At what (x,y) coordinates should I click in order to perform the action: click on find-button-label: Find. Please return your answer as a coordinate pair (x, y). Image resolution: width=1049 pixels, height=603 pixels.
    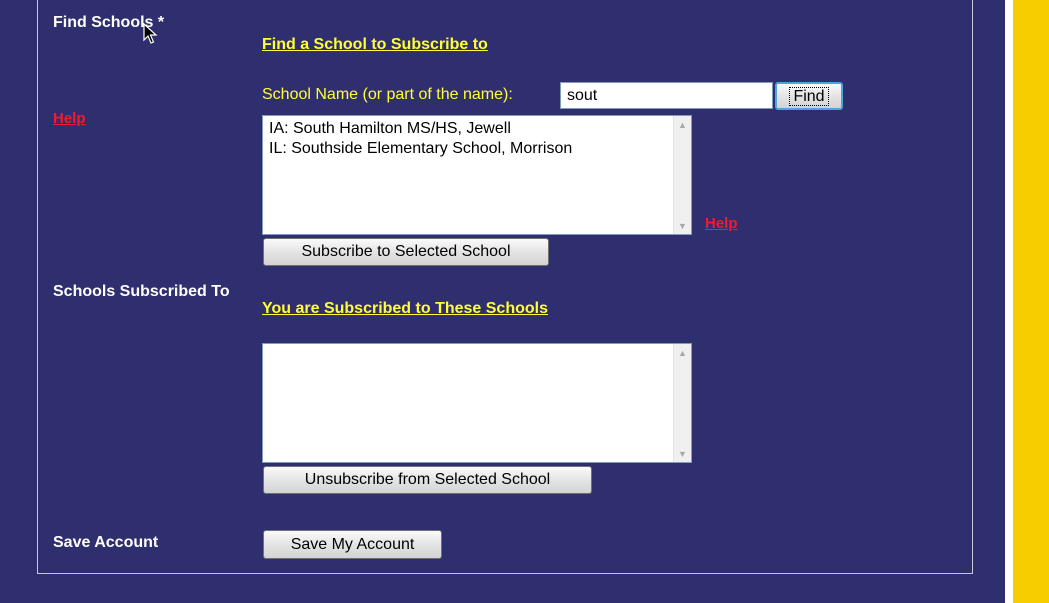
    Looking at the image, I should click on (809, 96).